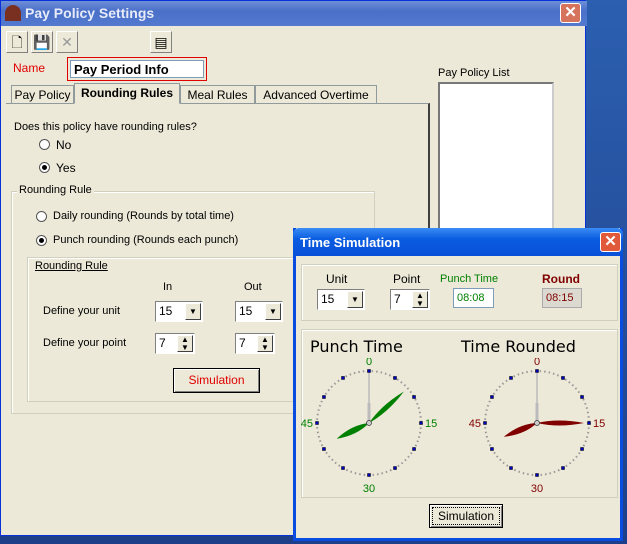  I want to click on radio-daily-rounding, so click(41, 216).